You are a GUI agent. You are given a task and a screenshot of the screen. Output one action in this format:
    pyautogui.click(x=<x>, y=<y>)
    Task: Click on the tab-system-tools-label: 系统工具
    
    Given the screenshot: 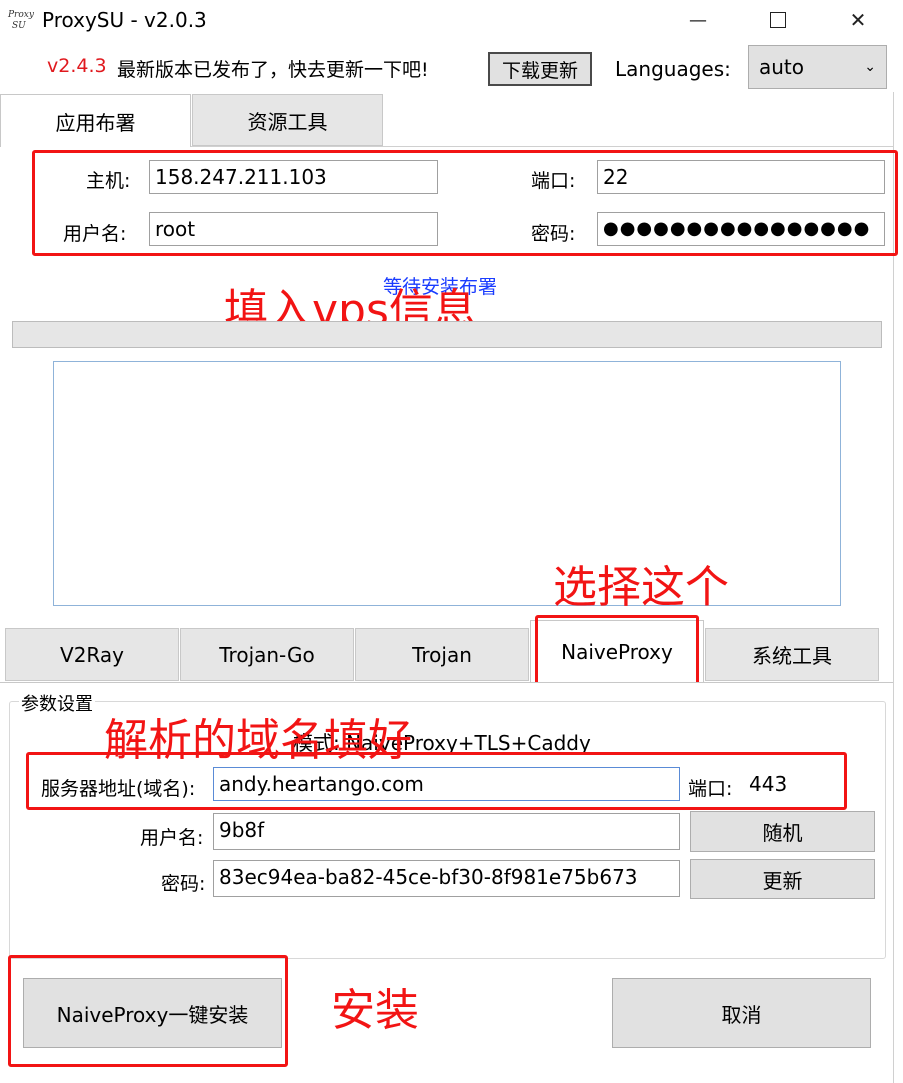 What is the action you would take?
    pyautogui.click(x=792, y=656)
    